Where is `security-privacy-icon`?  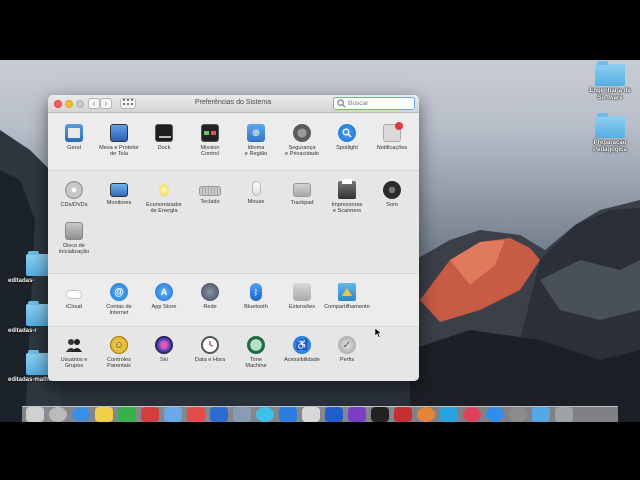
security-privacy-icon is located at coordinates (302, 133).